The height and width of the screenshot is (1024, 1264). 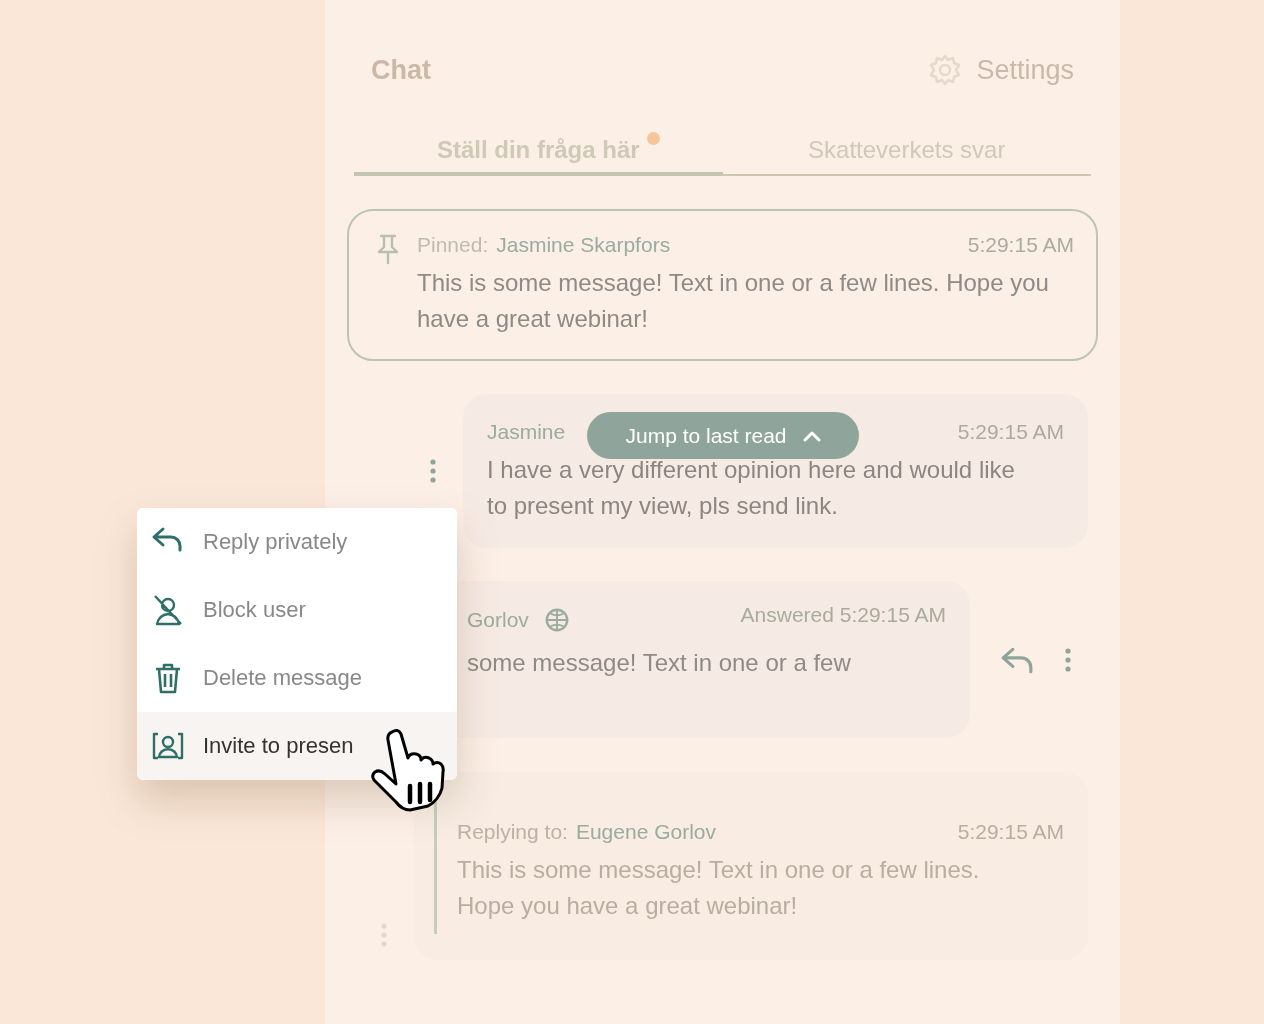 What do you see at coordinates (409, 769) in the screenshot?
I see `hand-pointer-icon` at bounding box center [409, 769].